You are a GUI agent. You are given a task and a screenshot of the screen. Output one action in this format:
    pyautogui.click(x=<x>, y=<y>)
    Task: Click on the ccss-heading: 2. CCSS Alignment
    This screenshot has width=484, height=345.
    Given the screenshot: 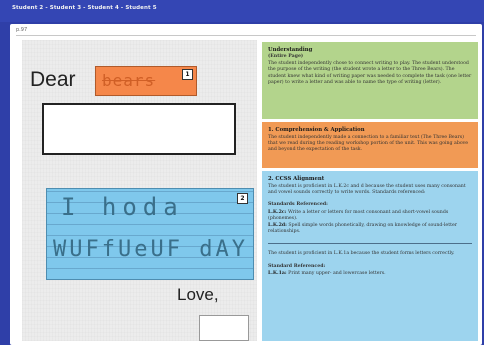 What is the action you would take?
    pyautogui.click(x=296, y=179)
    